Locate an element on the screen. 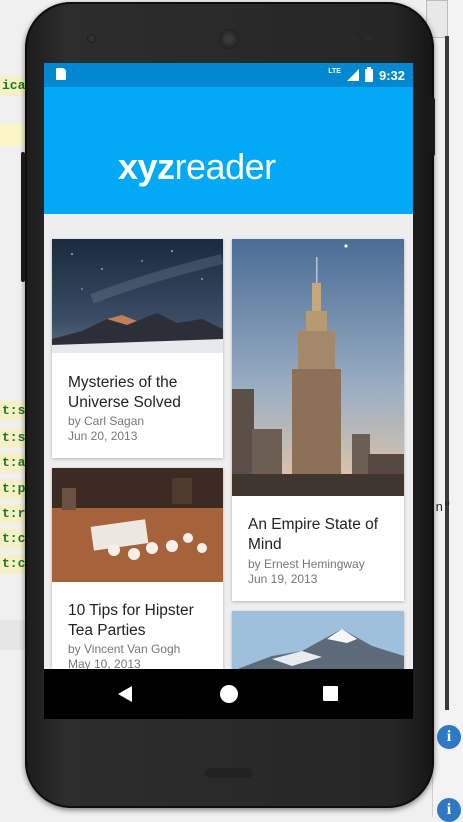 This screenshot has width=463, height=822. lte-label: LTE is located at coordinates (334, 71).